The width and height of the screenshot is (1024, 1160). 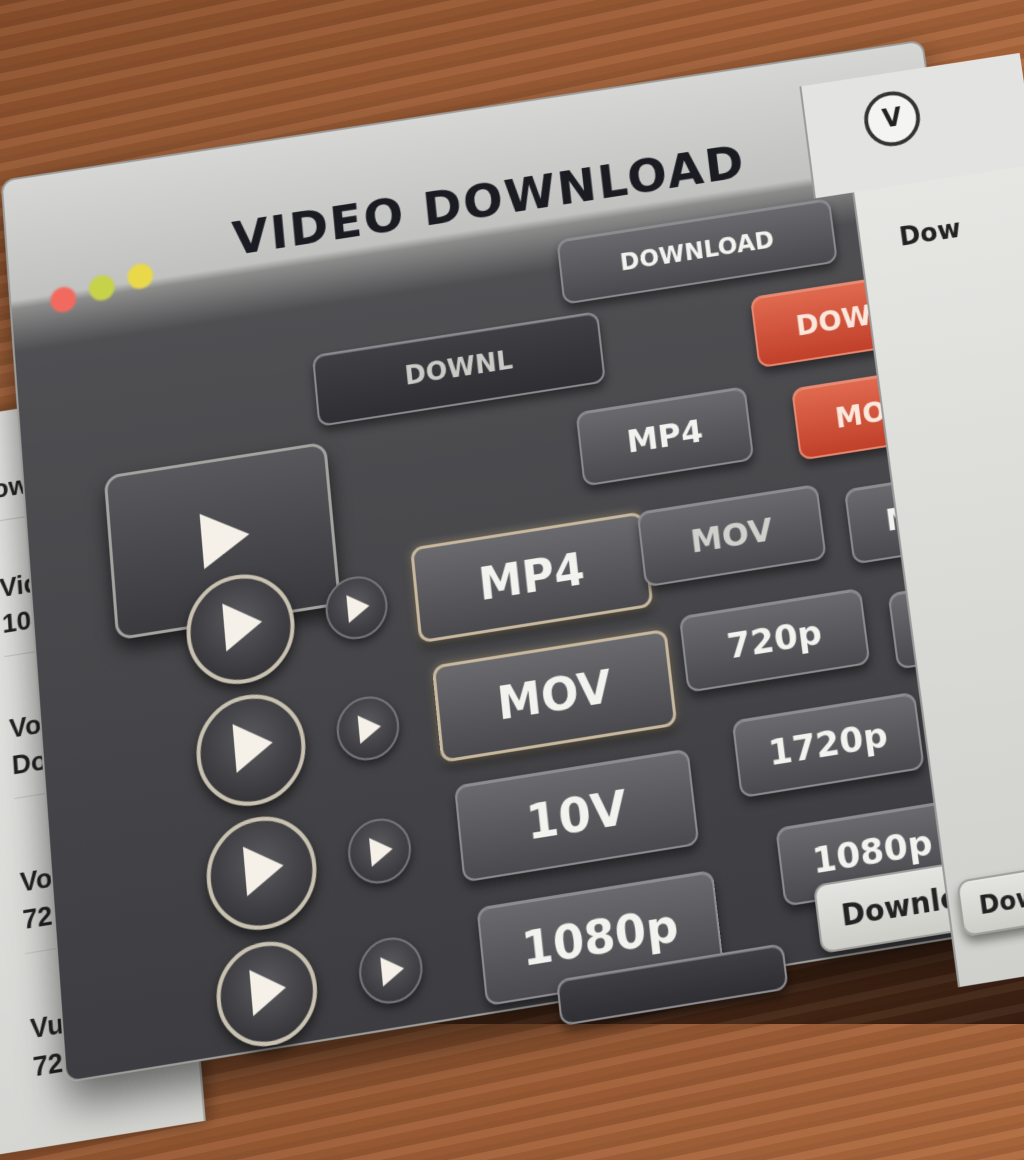 What do you see at coordinates (140, 276) in the screenshot?
I see `maximize-dot-icon` at bounding box center [140, 276].